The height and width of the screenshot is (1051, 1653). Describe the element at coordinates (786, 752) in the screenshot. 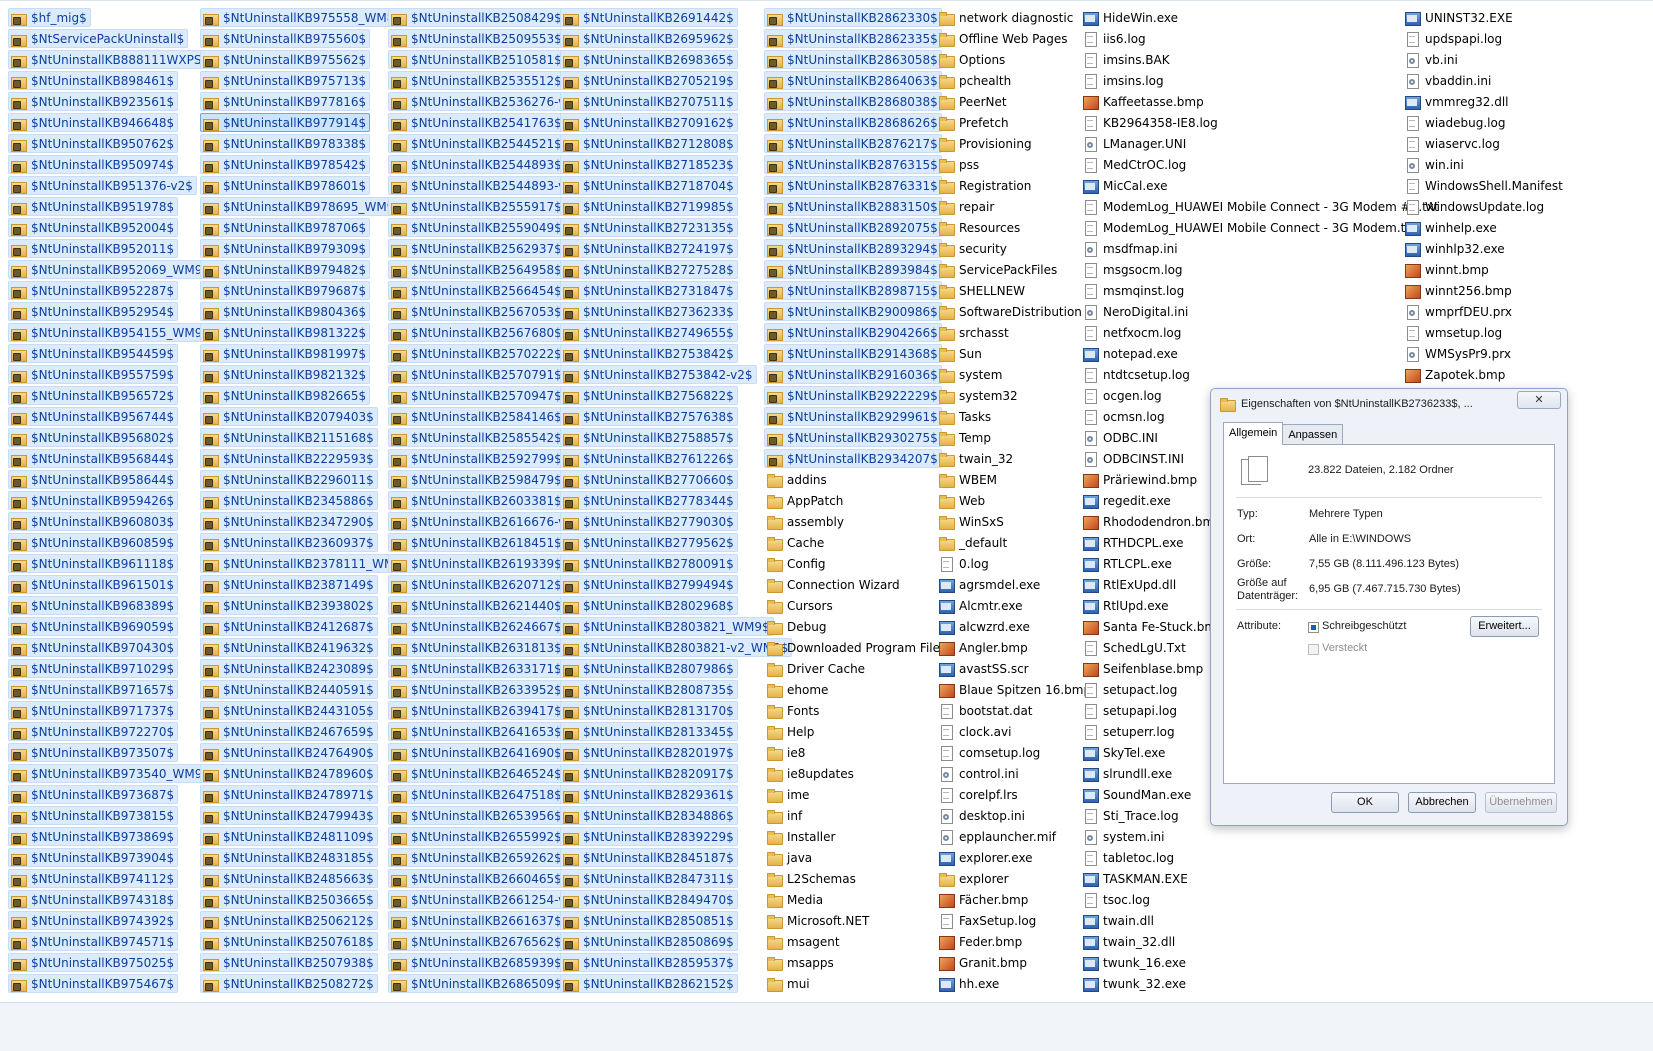

I see `file-item: ie8` at that location.